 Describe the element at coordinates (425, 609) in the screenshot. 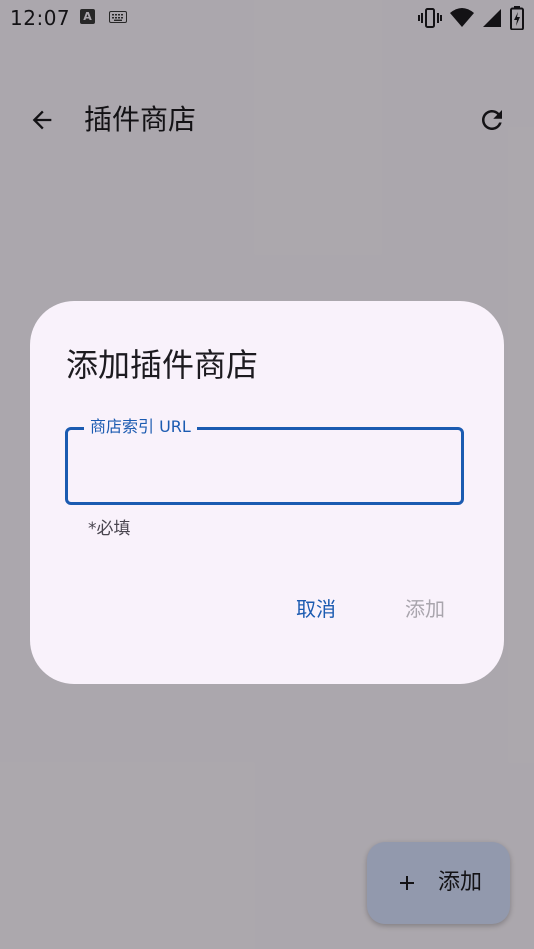

I see `add-button: 添加` at that location.